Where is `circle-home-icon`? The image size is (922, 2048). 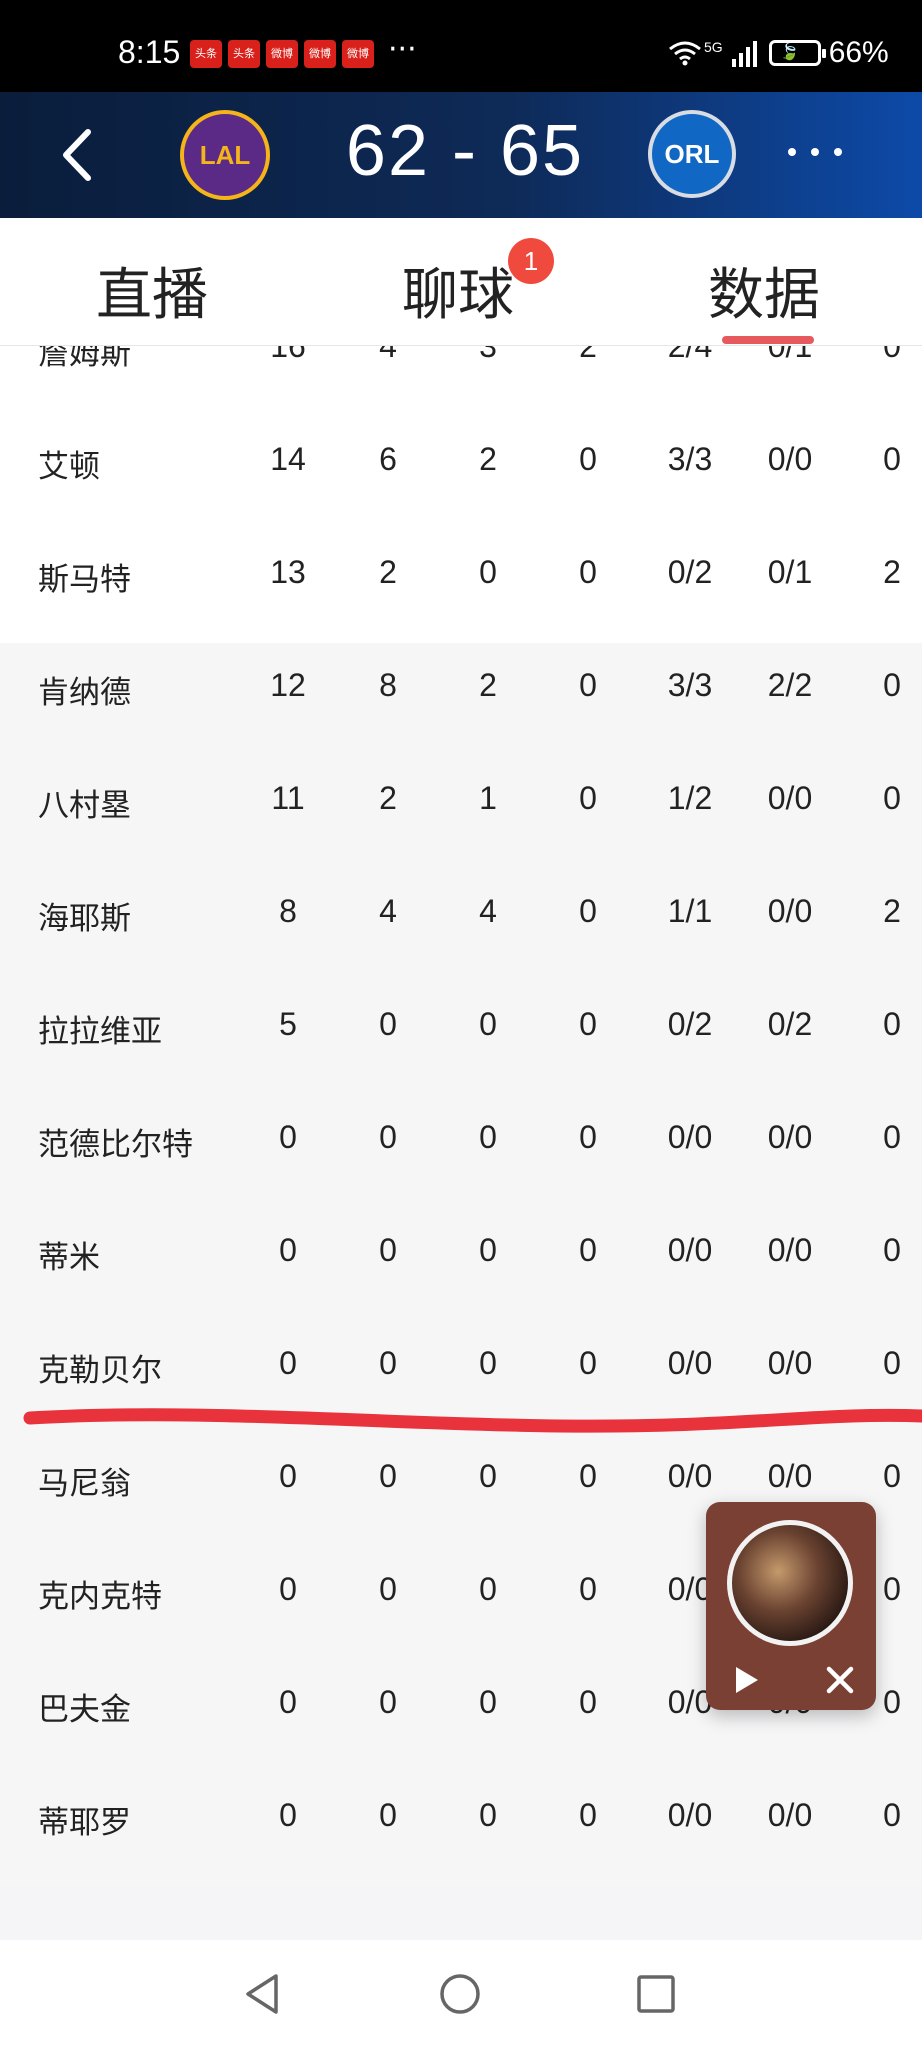
circle-home-icon is located at coordinates (460, 1994).